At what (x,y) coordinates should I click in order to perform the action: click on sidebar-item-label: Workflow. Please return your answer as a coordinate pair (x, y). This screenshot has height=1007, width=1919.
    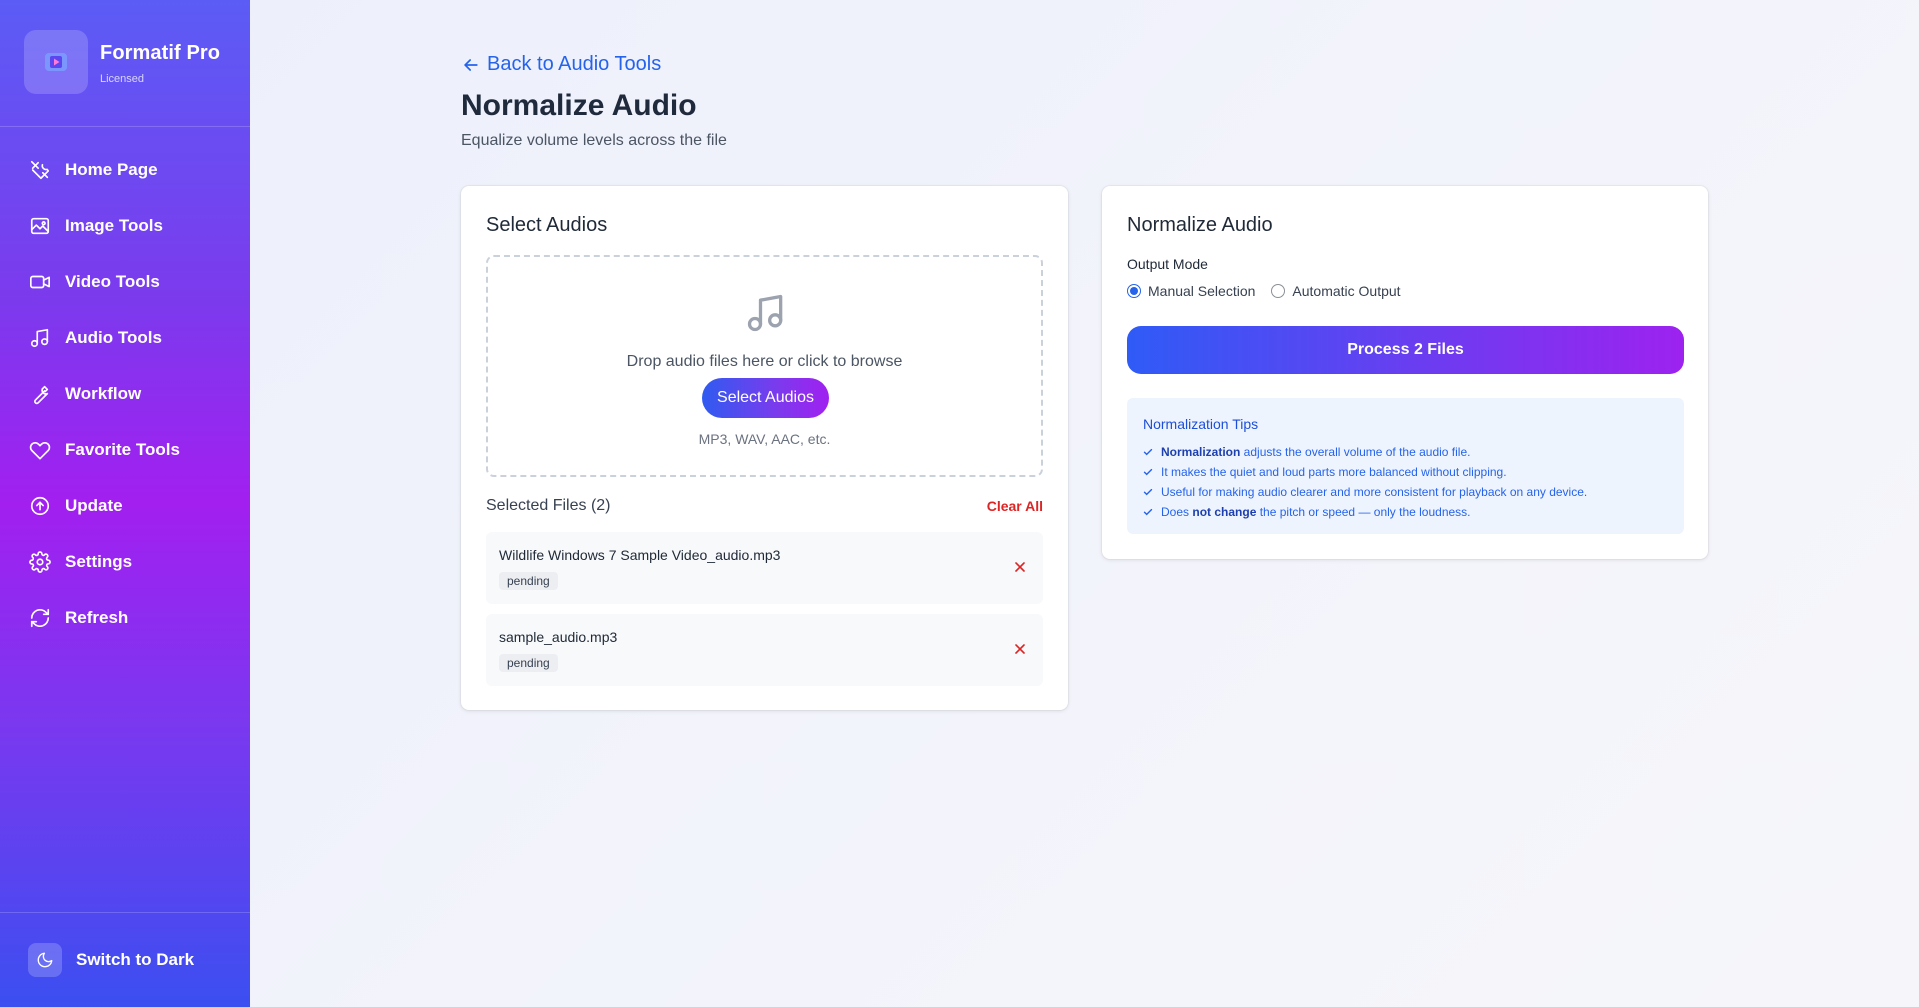
    Looking at the image, I should click on (103, 393).